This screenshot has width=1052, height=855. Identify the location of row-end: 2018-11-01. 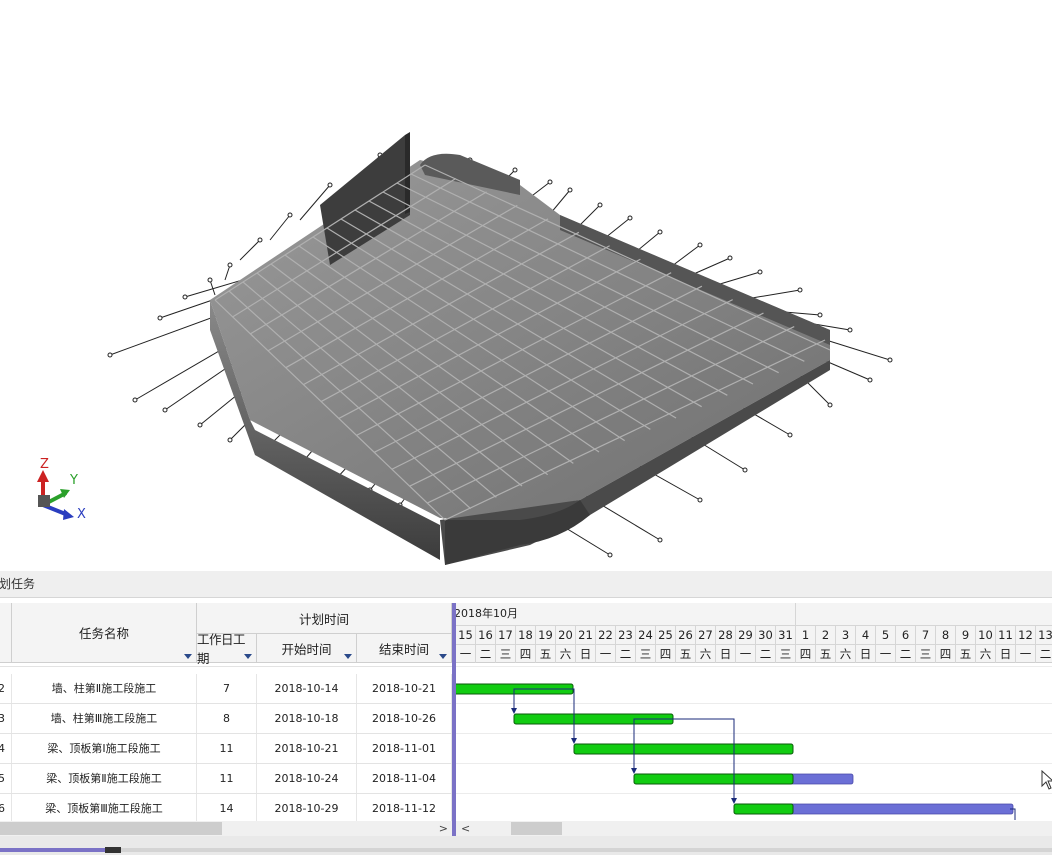
(404, 748).